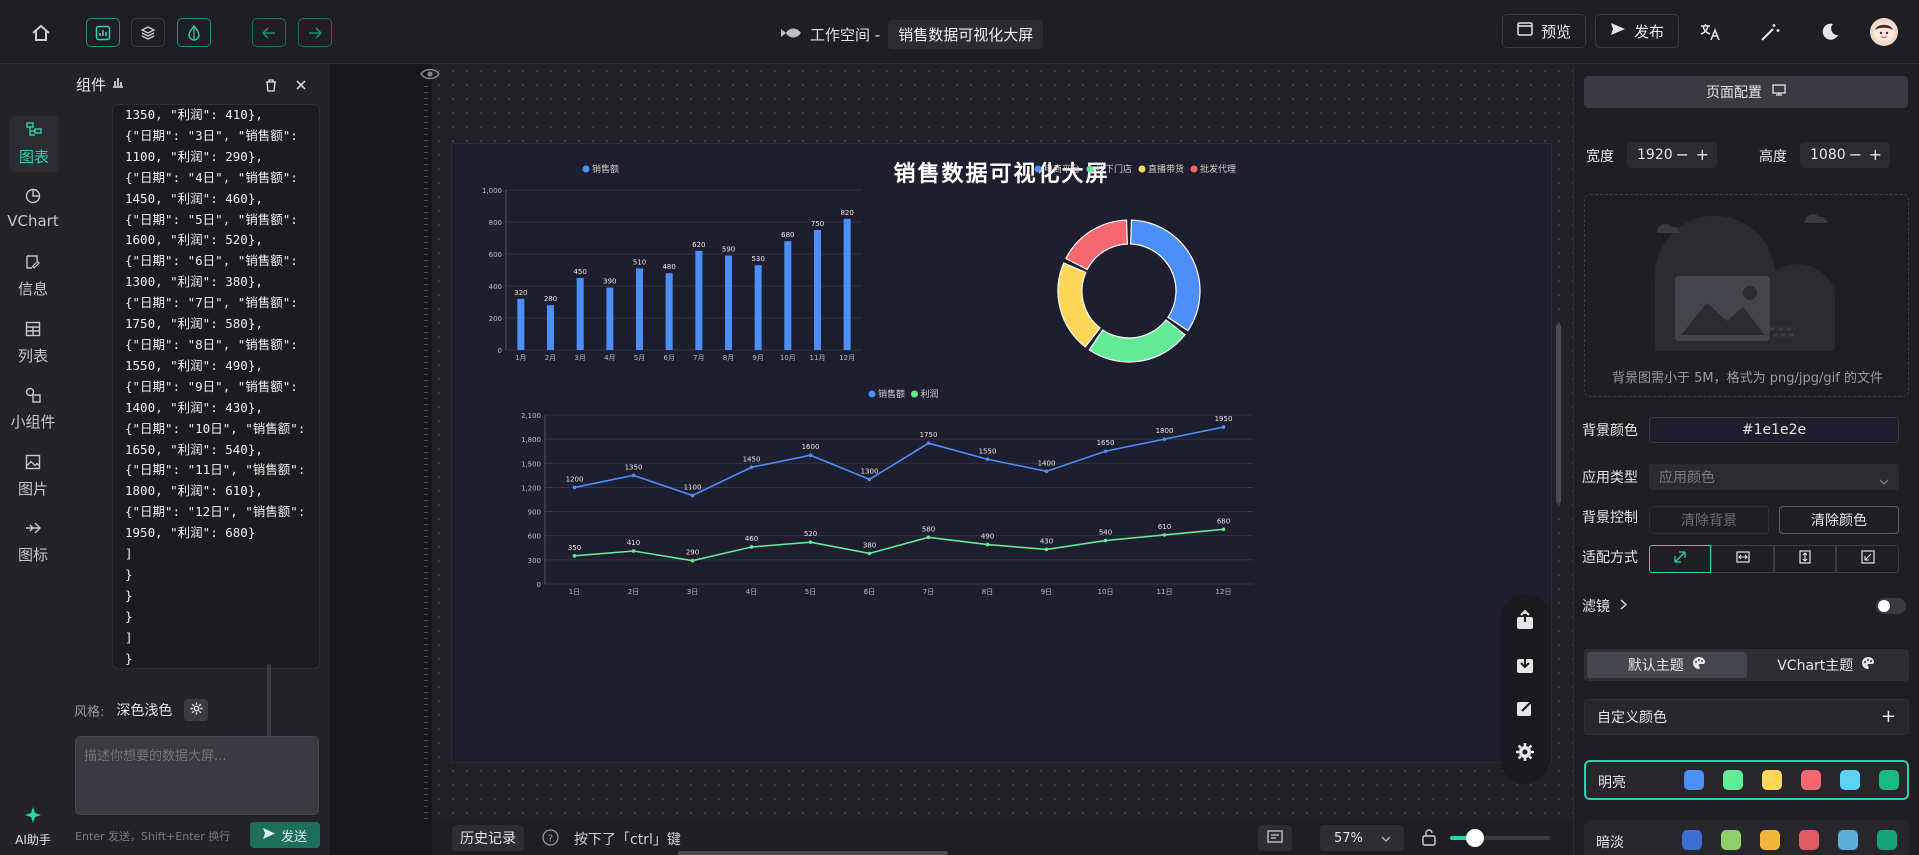 The width and height of the screenshot is (1919, 855). Describe the element at coordinates (575, 479) in the screenshot. I see `line-data-label: 1200` at that location.